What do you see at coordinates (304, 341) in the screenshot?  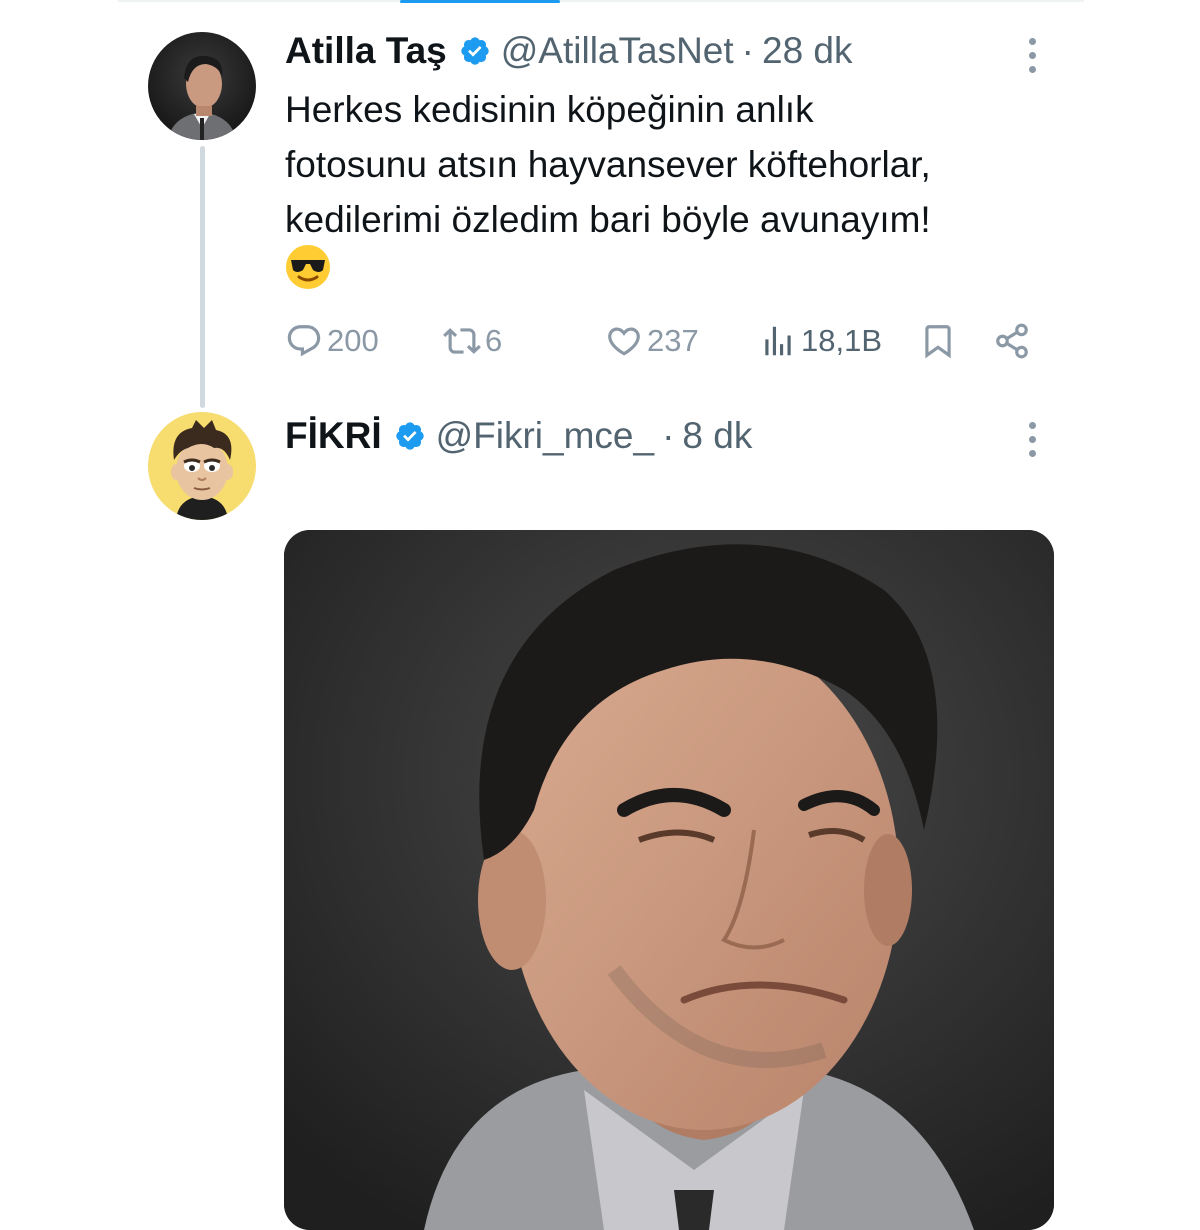 I see `reply-icon` at bounding box center [304, 341].